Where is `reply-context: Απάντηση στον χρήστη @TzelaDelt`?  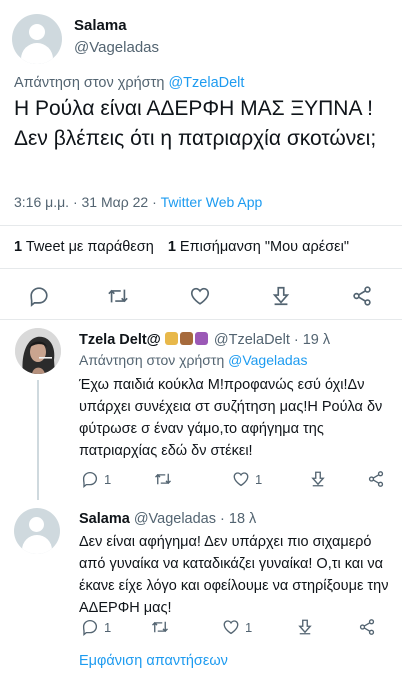
reply-context: Απάντηση στον χρήστη @TzelaDelt is located at coordinates (129, 83).